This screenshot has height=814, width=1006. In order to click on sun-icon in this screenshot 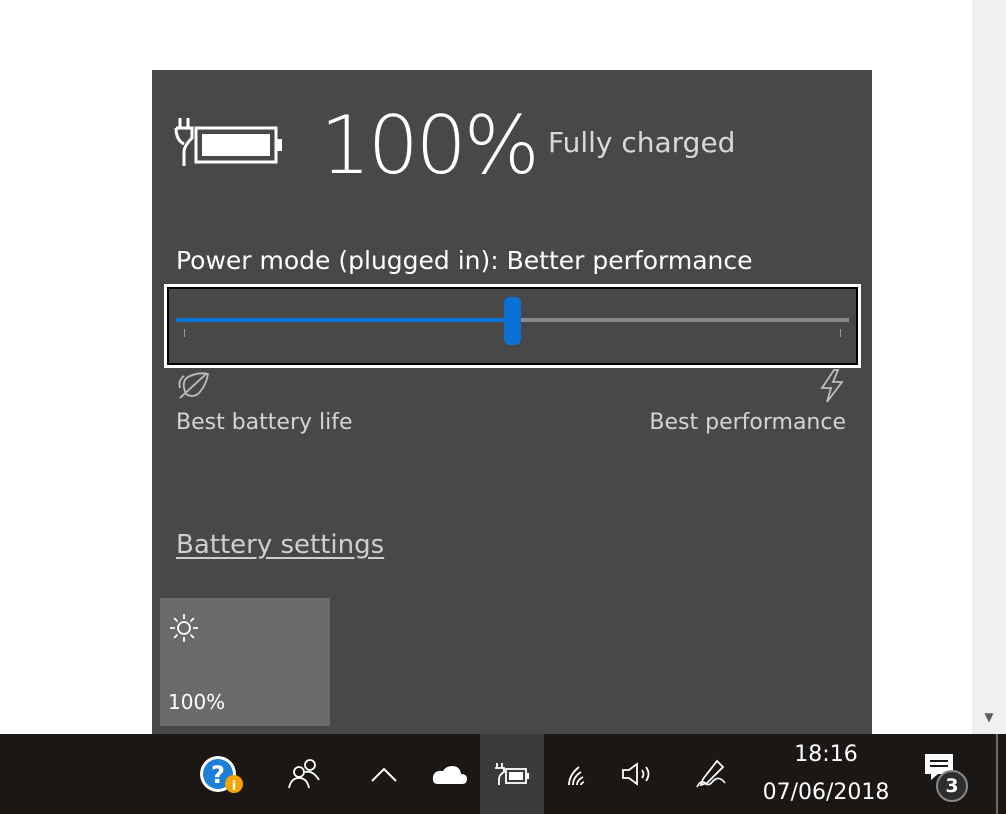, I will do `click(184, 628)`.